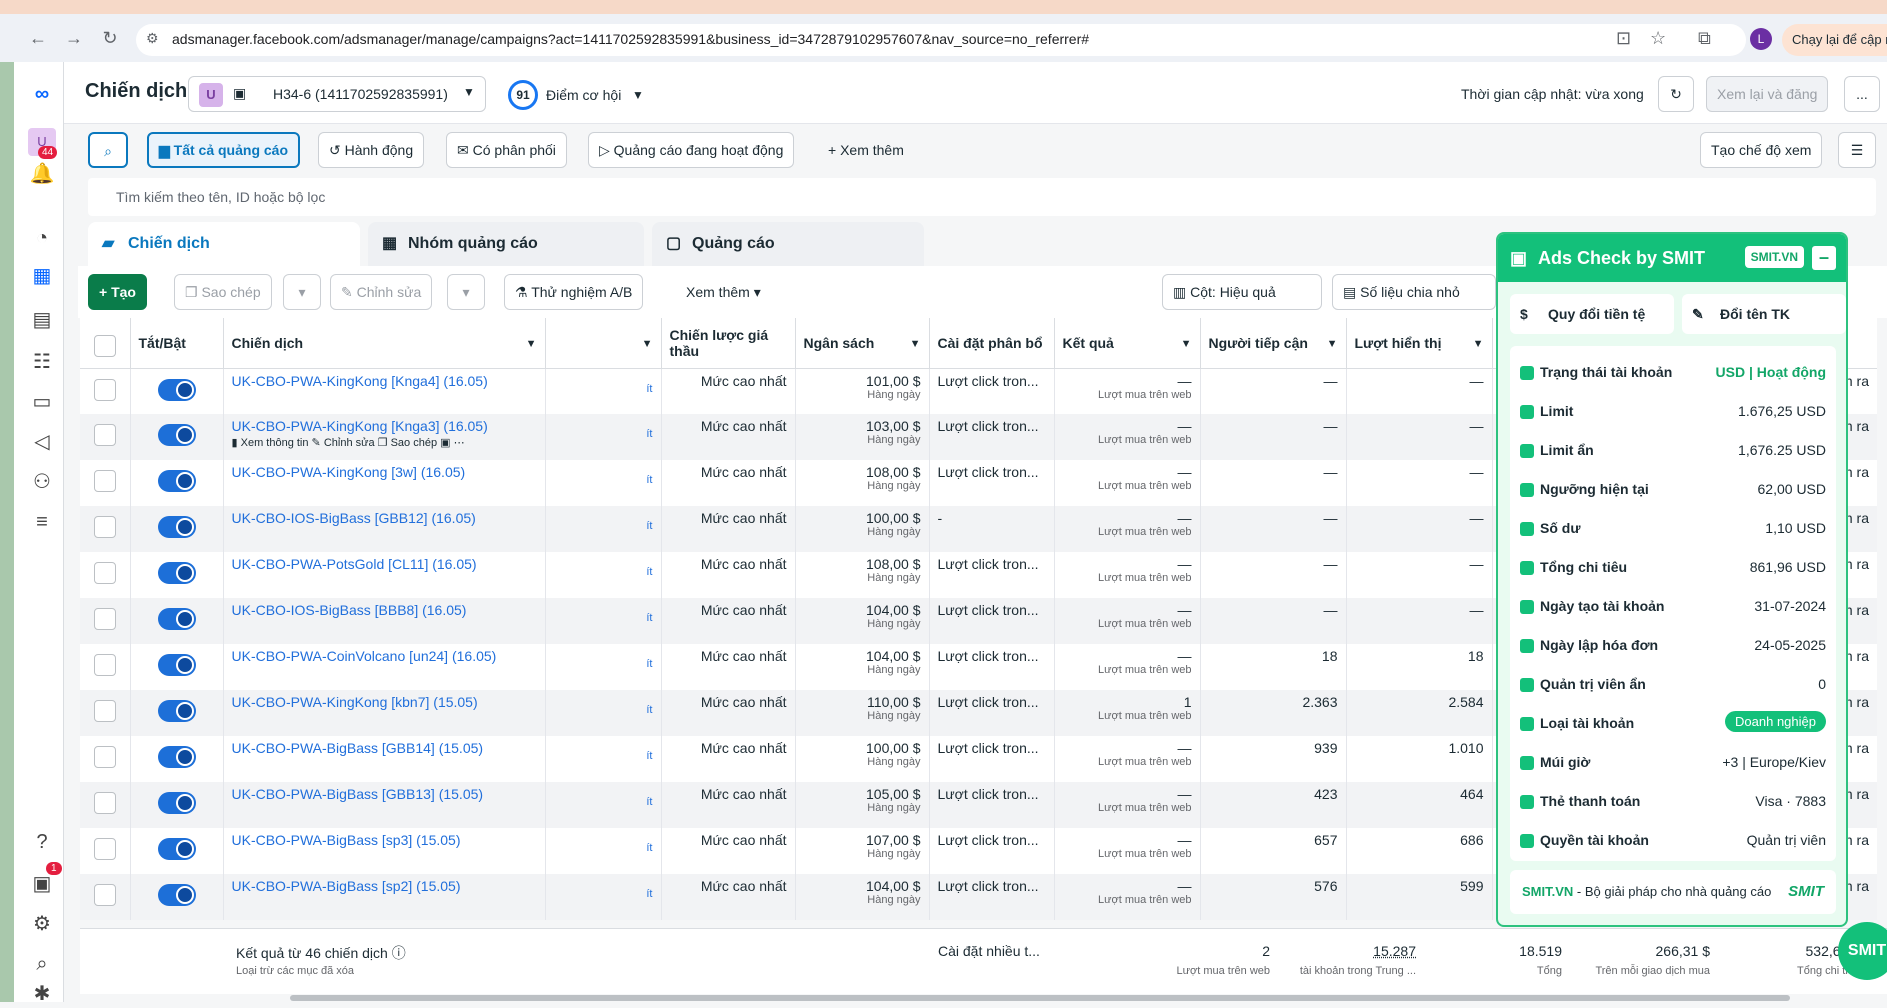 The height and width of the screenshot is (1008, 1887). Describe the element at coordinates (384, 621) in the screenshot. I see `campaign-cell: UK-CBO-IOS-BigBass [BBB8] (16.05)` at that location.